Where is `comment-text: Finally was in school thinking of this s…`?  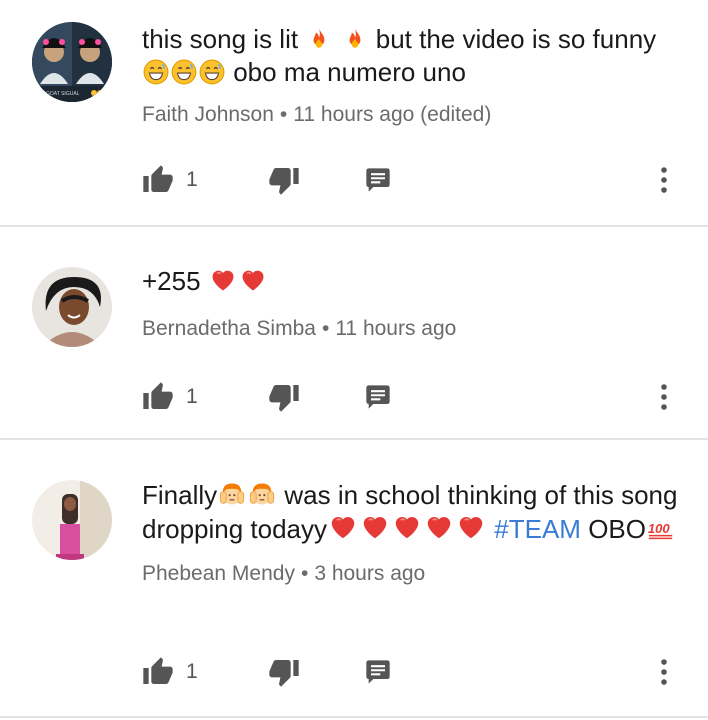
comment-text: Finally was in school thinking of this s… is located at coordinates (410, 512).